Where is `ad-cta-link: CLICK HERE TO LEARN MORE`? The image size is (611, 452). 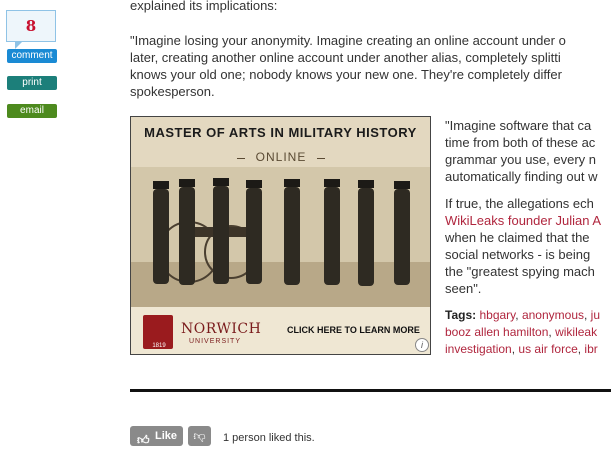
ad-cta-link: CLICK HERE TO LEARN MORE is located at coordinates (353, 330).